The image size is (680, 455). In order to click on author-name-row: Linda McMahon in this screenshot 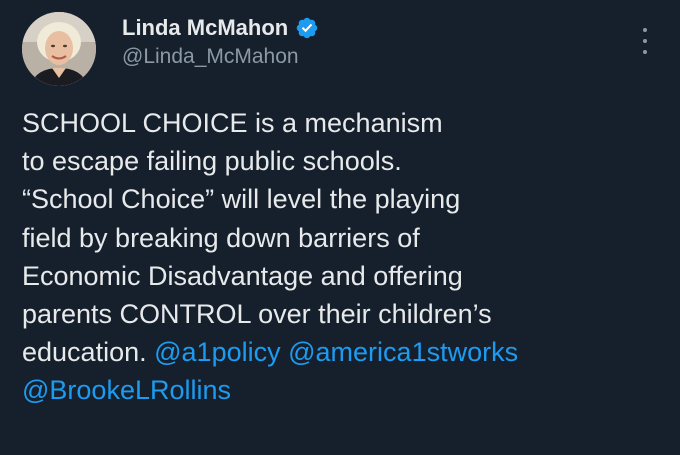, I will do `click(220, 28)`.